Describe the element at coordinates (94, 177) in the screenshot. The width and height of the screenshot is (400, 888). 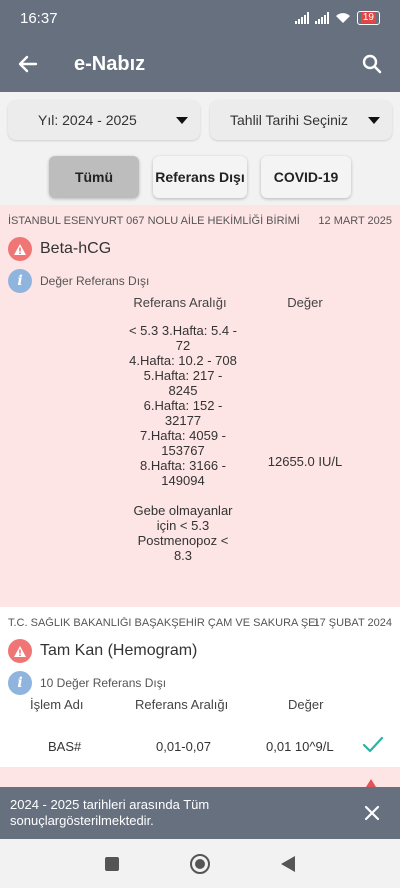
I see `chip-all: Tümü` at that location.